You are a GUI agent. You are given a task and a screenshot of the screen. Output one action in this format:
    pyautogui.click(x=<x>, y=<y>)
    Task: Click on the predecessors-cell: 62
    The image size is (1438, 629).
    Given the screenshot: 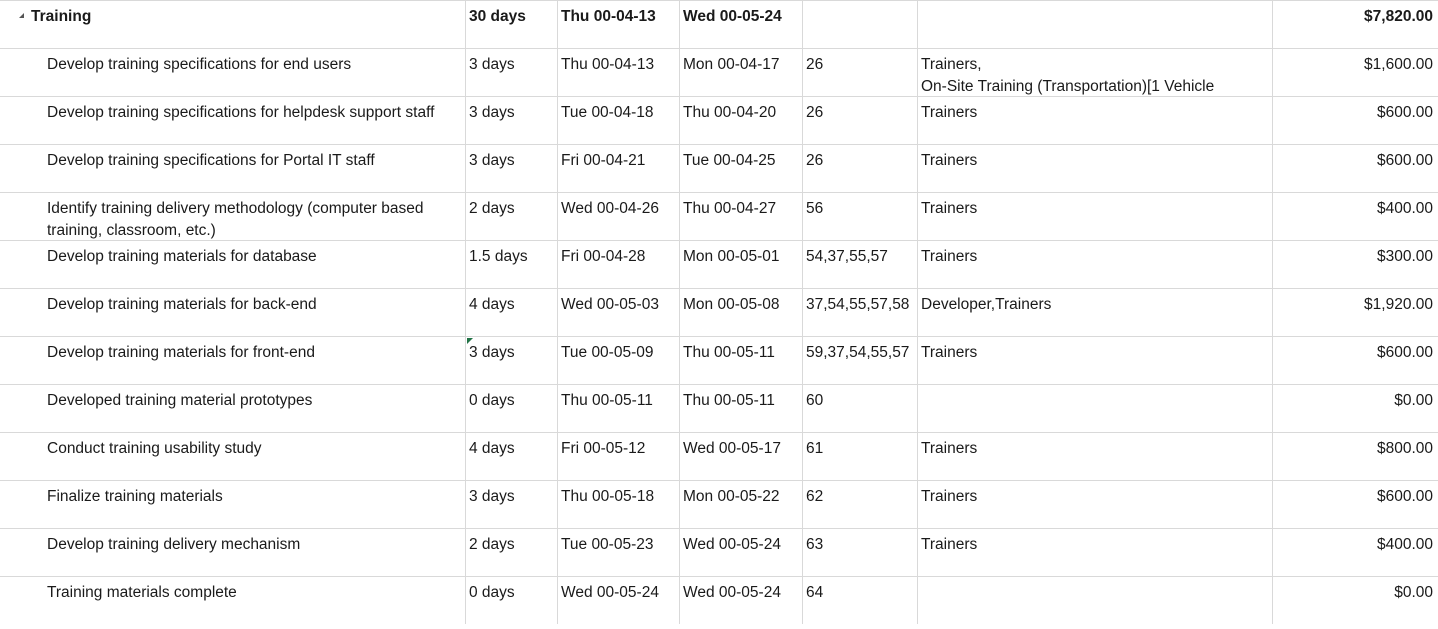 What is the action you would take?
    pyautogui.click(x=859, y=504)
    